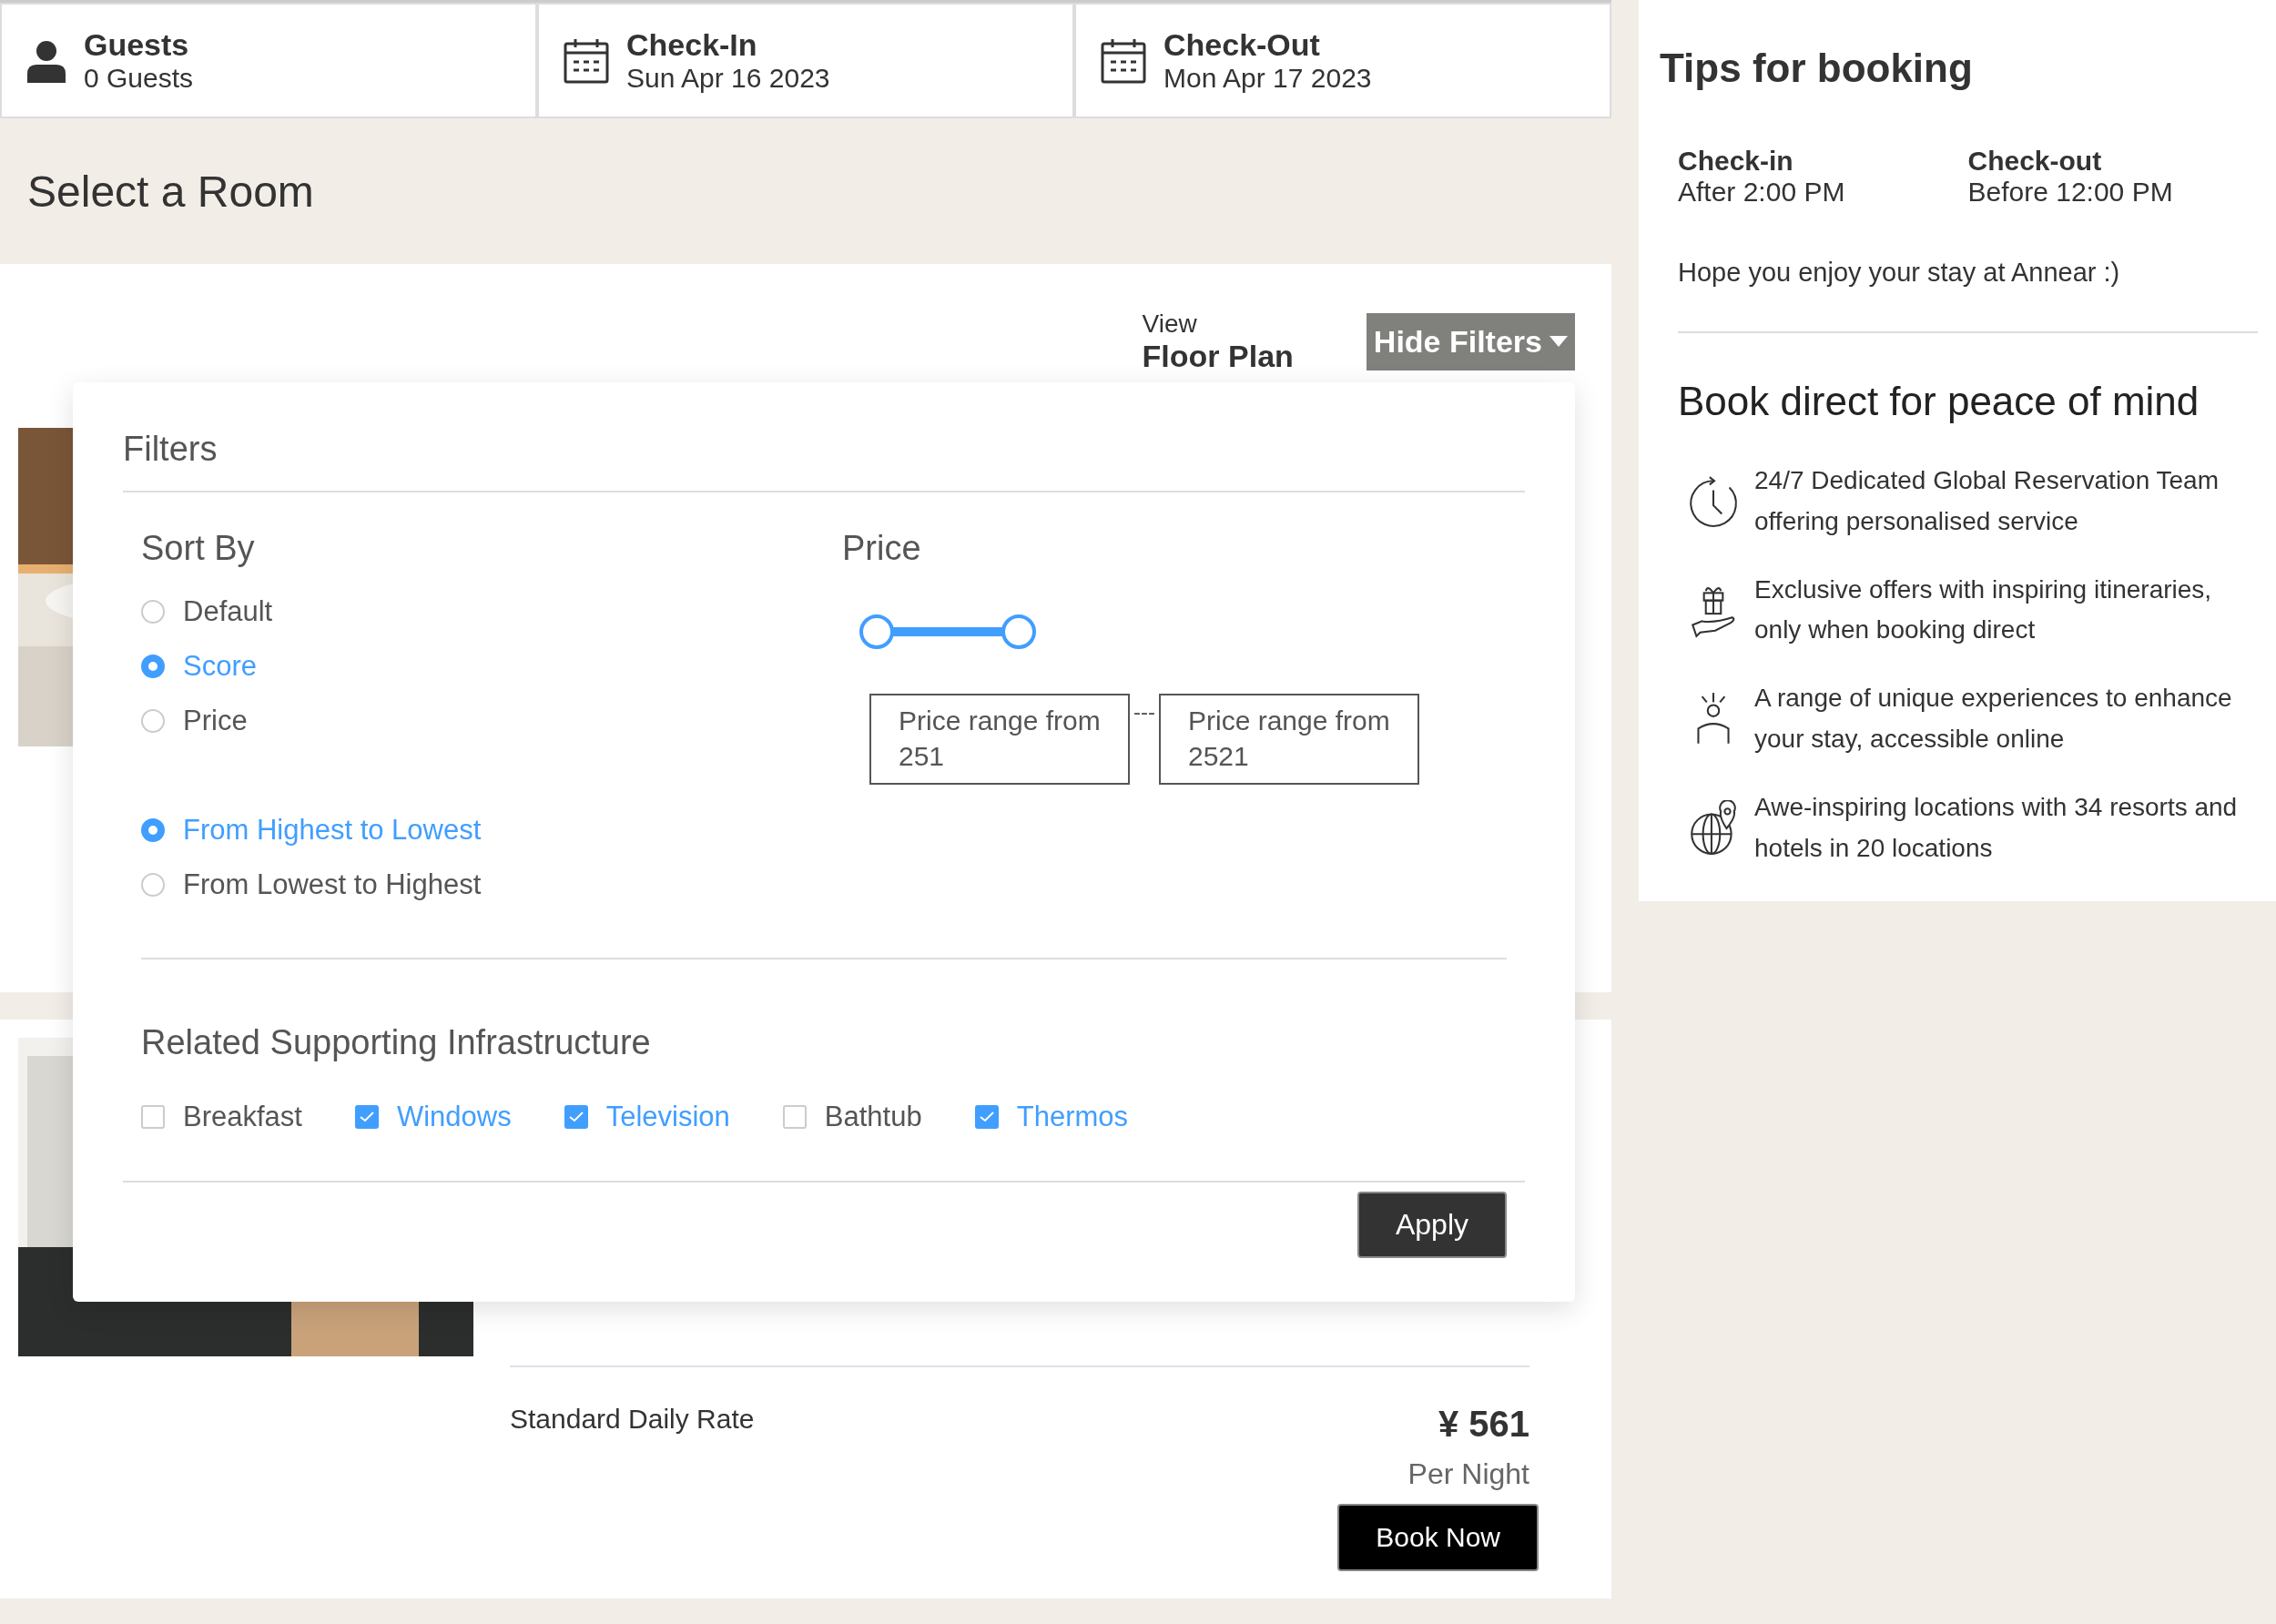 The height and width of the screenshot is (1624, 2276). What do you see at coordinates (1993, 719) in the screenshot?
I see `benefit-text: A range of unique experiences to enhance your stay, accessible online` at bounding box center [1993, 719].